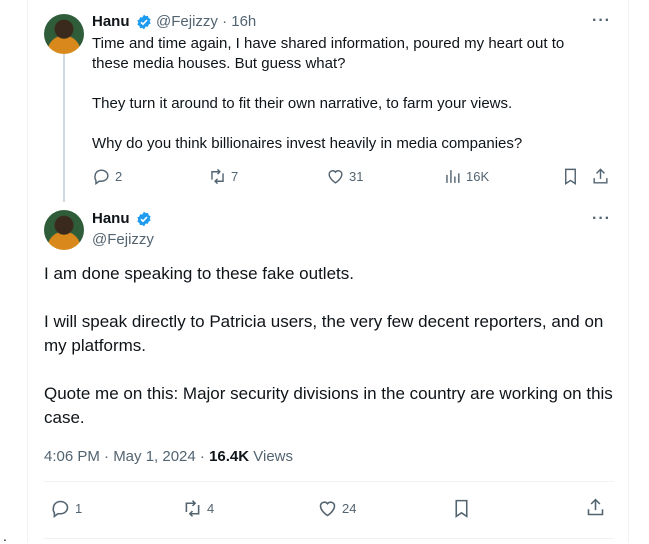 Image resolution: width=649 pixels, height=544 pixels. What do you see at coordinates (229, 456) in the screenshot?
I see `views-count: 16.4K` at bounding box center [229, 456].